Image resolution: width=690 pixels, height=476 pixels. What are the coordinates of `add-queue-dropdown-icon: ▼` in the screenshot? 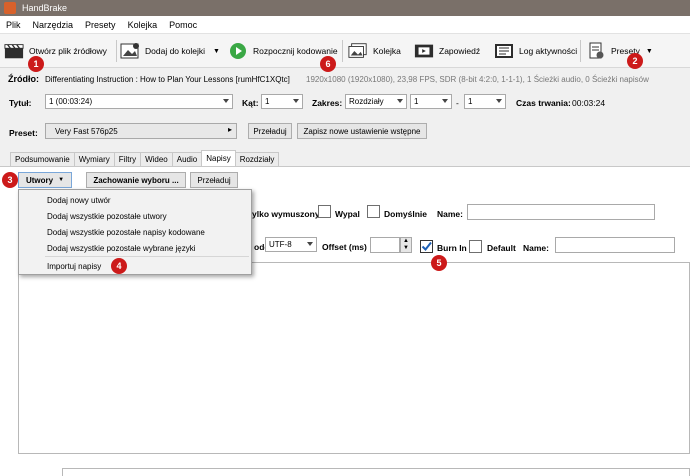 It's located at (216, 51).